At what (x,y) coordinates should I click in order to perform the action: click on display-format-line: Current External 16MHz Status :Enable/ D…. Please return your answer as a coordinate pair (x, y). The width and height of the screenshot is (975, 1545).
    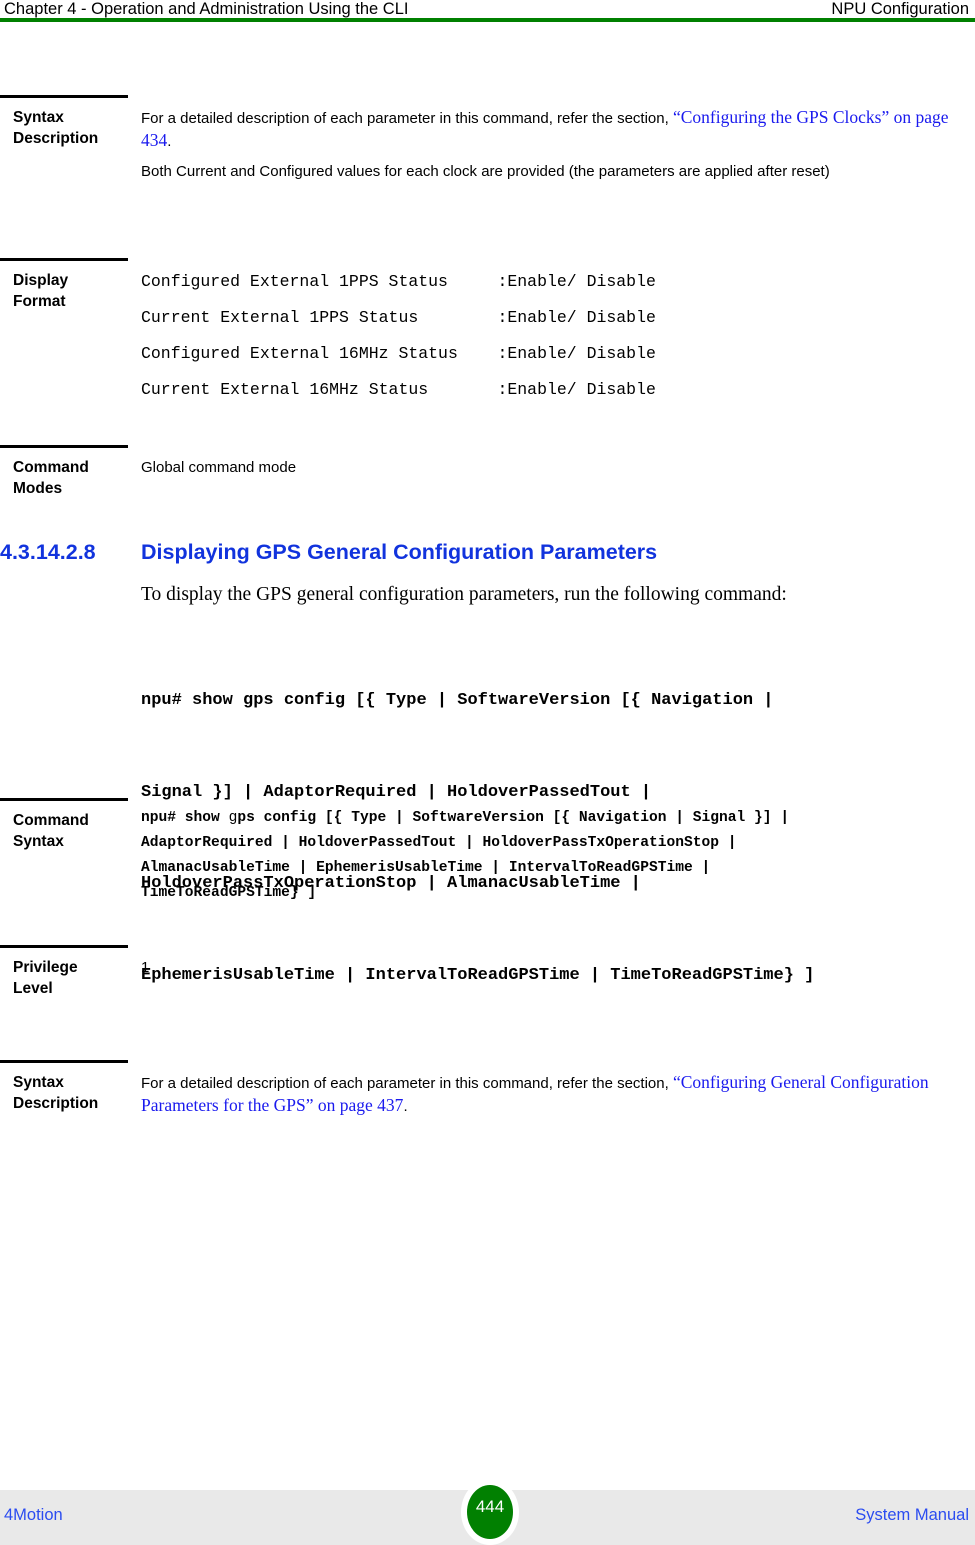
    Looking at the image, I should click on (398, 389).